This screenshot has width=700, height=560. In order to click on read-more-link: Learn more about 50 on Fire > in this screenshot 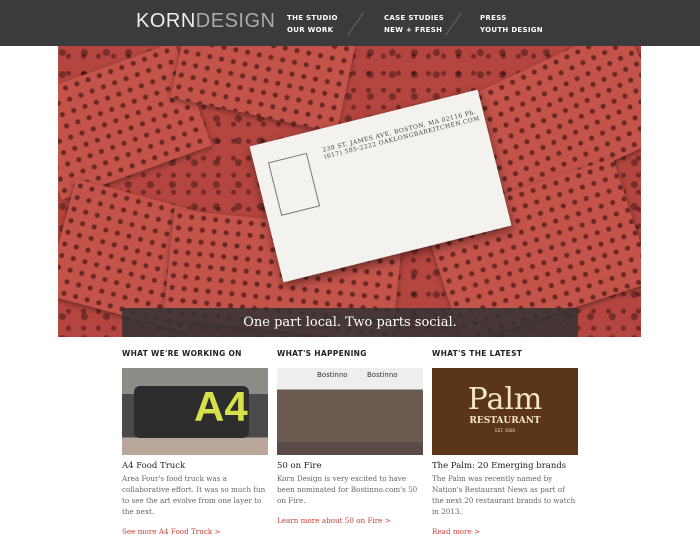, I will do `click(350, 520)`.